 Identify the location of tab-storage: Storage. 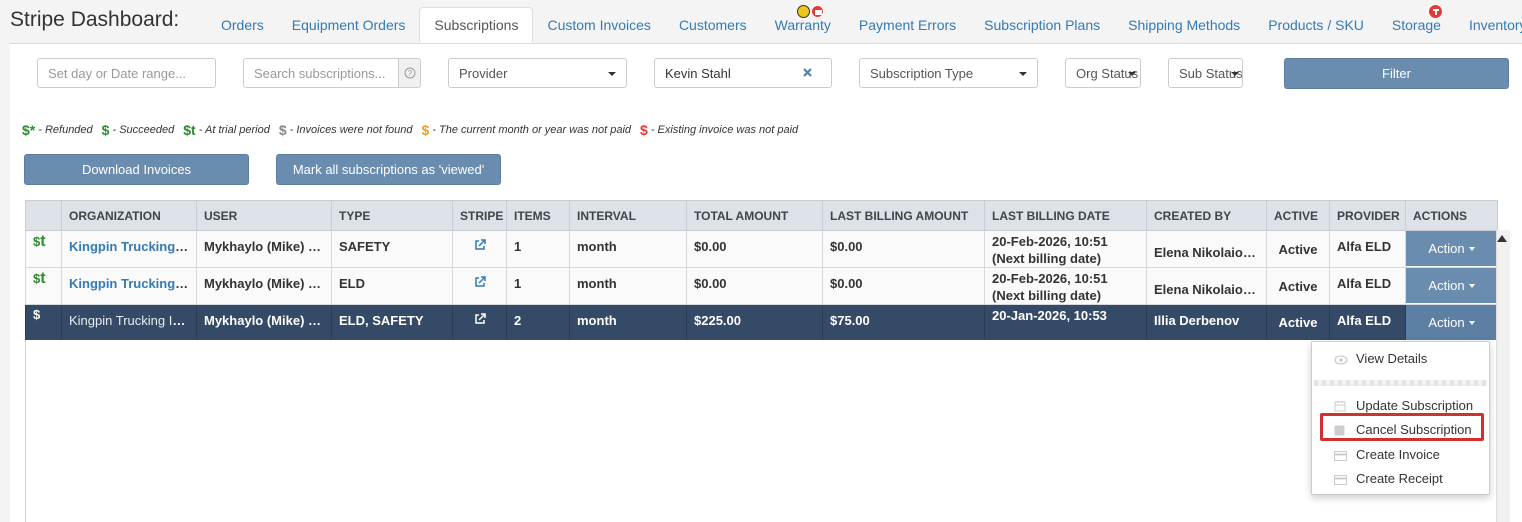
(1416, 23).